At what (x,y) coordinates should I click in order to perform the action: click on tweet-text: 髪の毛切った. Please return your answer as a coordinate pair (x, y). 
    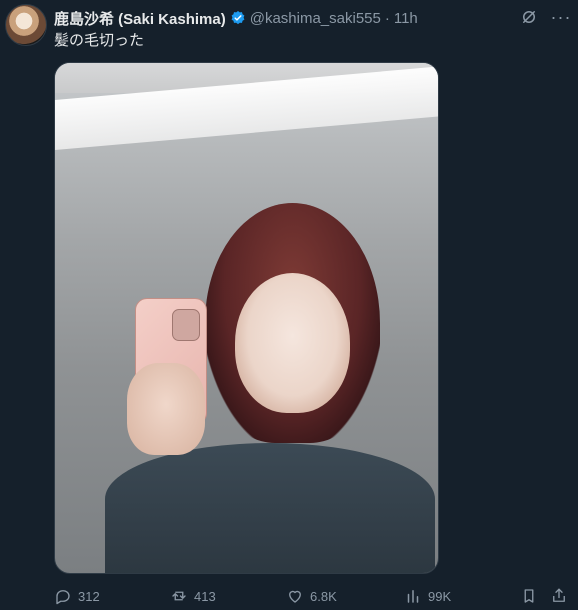
    Looking at the image, I should click on (99, 40).